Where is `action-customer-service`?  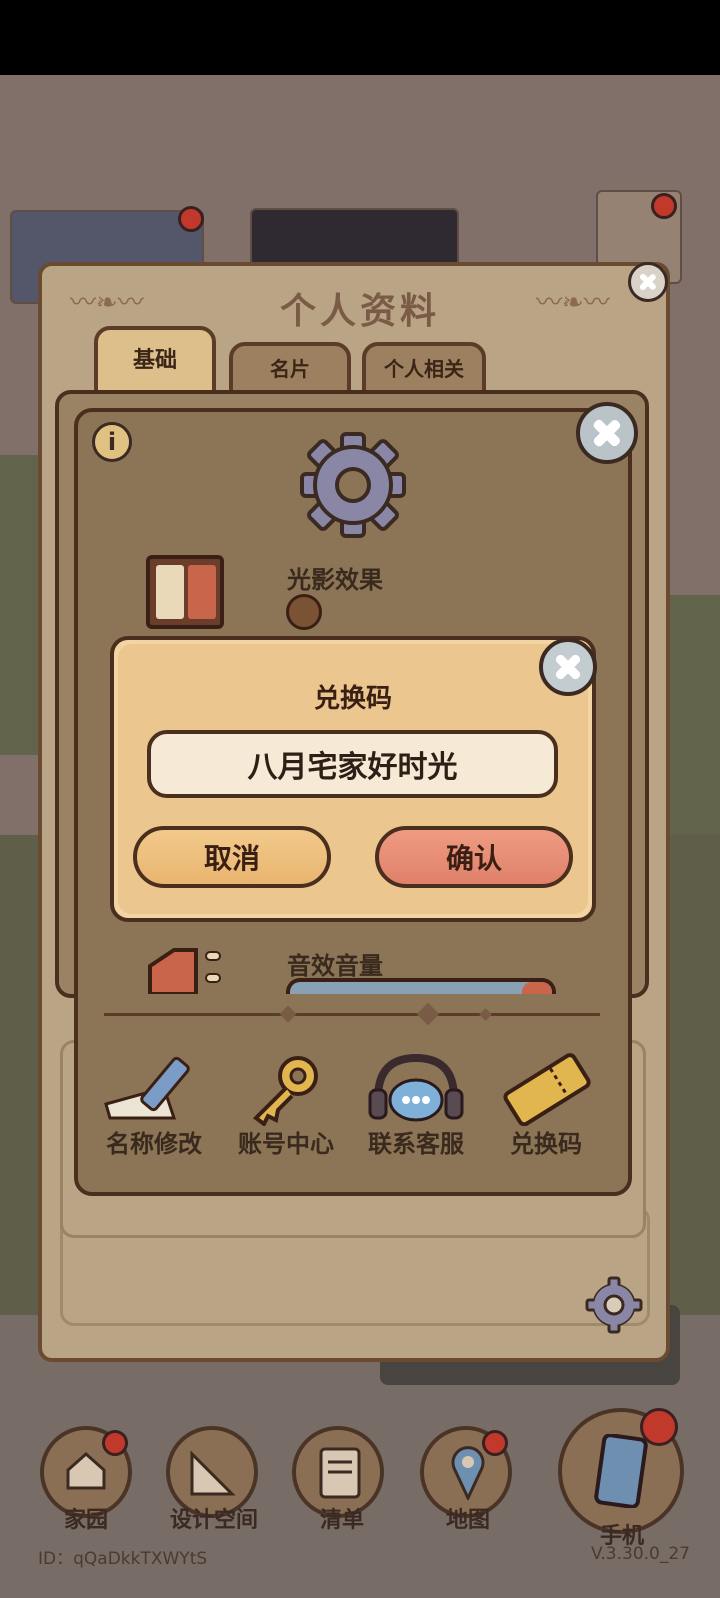 action-customer-service is located at coordinates (416, 1089).